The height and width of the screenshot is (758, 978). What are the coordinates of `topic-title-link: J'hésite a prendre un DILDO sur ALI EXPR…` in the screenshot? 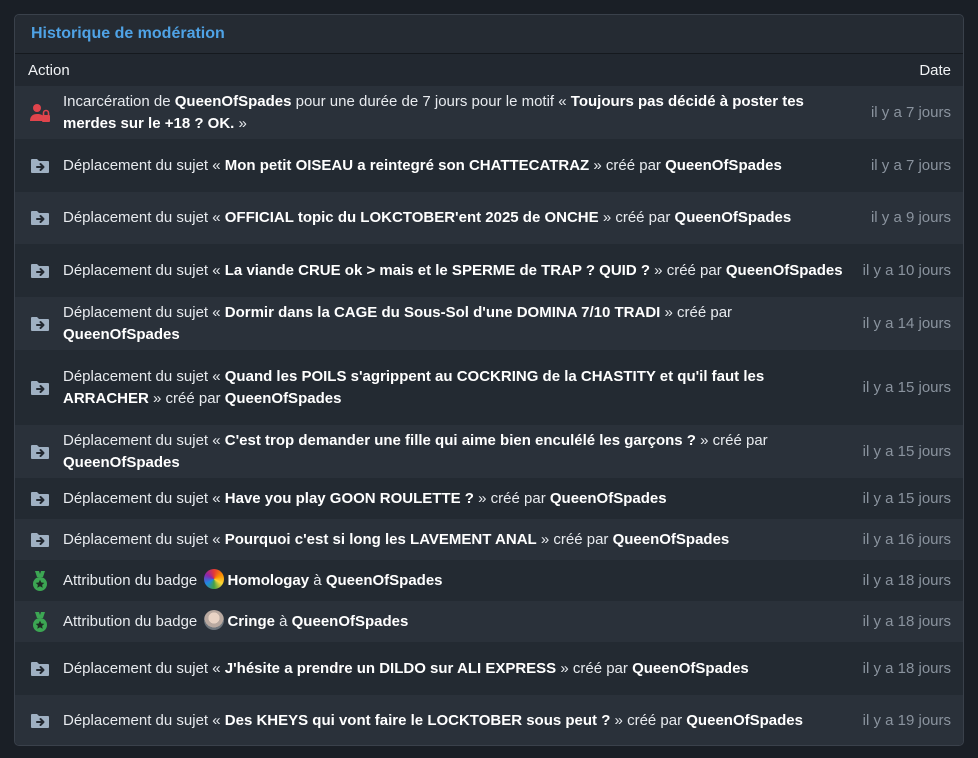 It's located at (390, 668).